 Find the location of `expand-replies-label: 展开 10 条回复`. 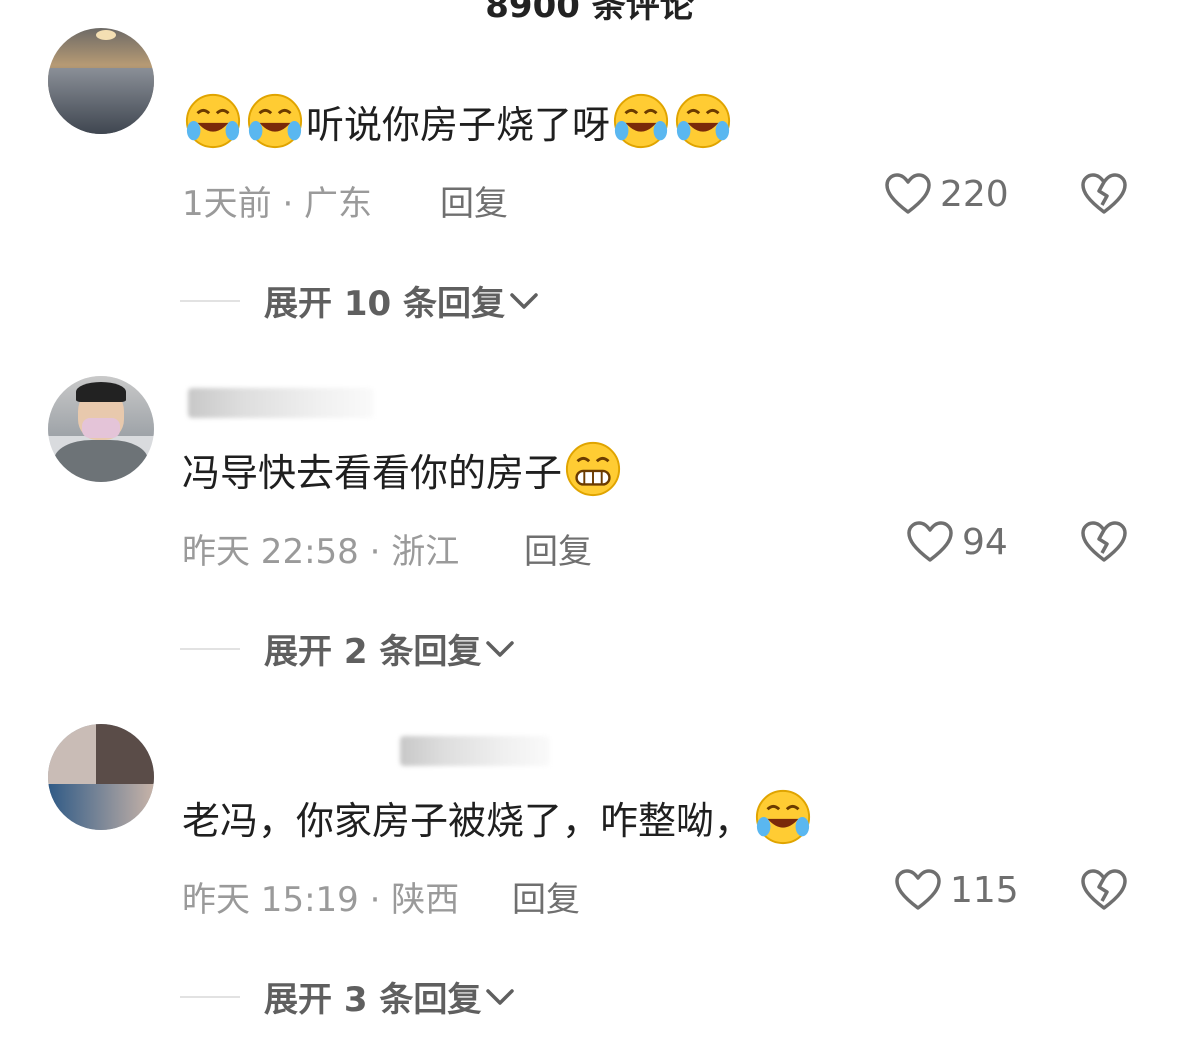

expand-replies-label: 展开 10 条回复 is located at coordinates (384, 304).